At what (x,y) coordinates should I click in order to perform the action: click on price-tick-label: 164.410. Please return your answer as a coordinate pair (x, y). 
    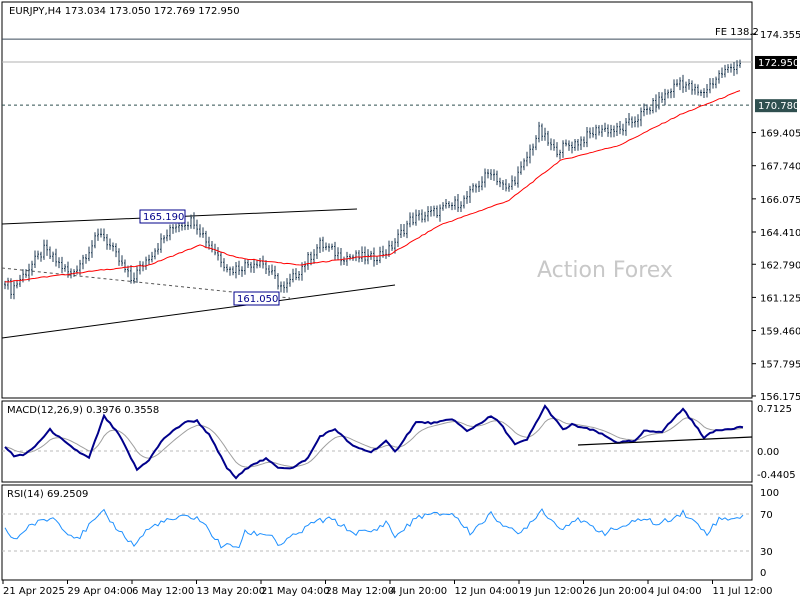
    Looking at the image, I should click on (780, 233).